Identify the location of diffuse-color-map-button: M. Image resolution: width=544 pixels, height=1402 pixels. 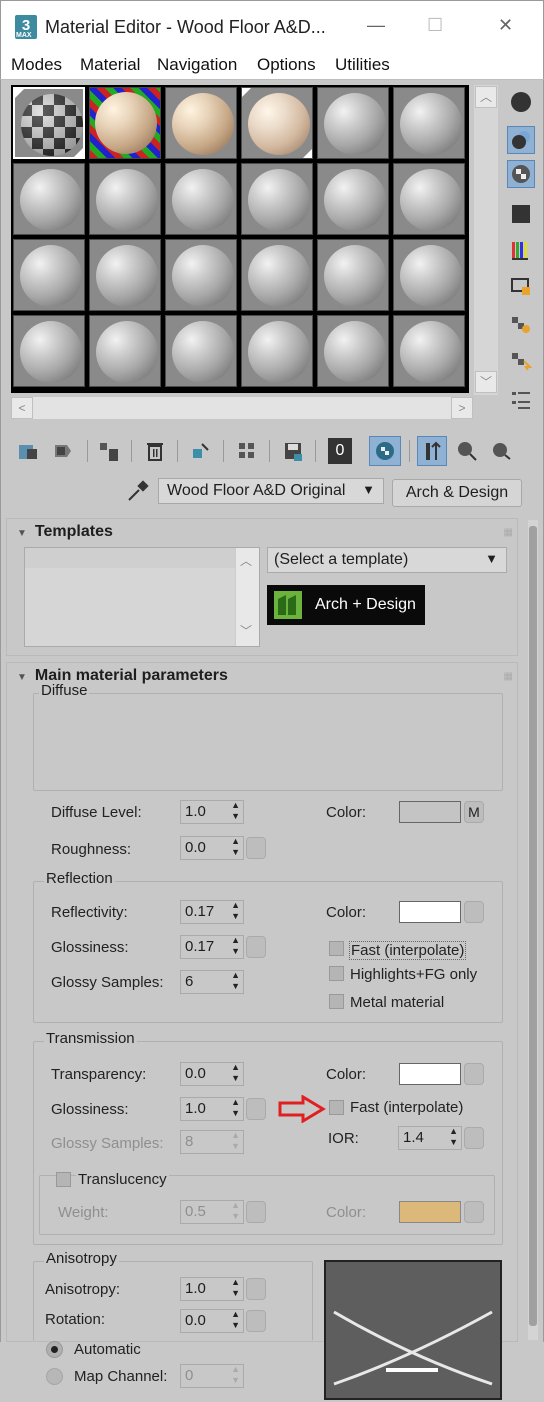
(474, 812).